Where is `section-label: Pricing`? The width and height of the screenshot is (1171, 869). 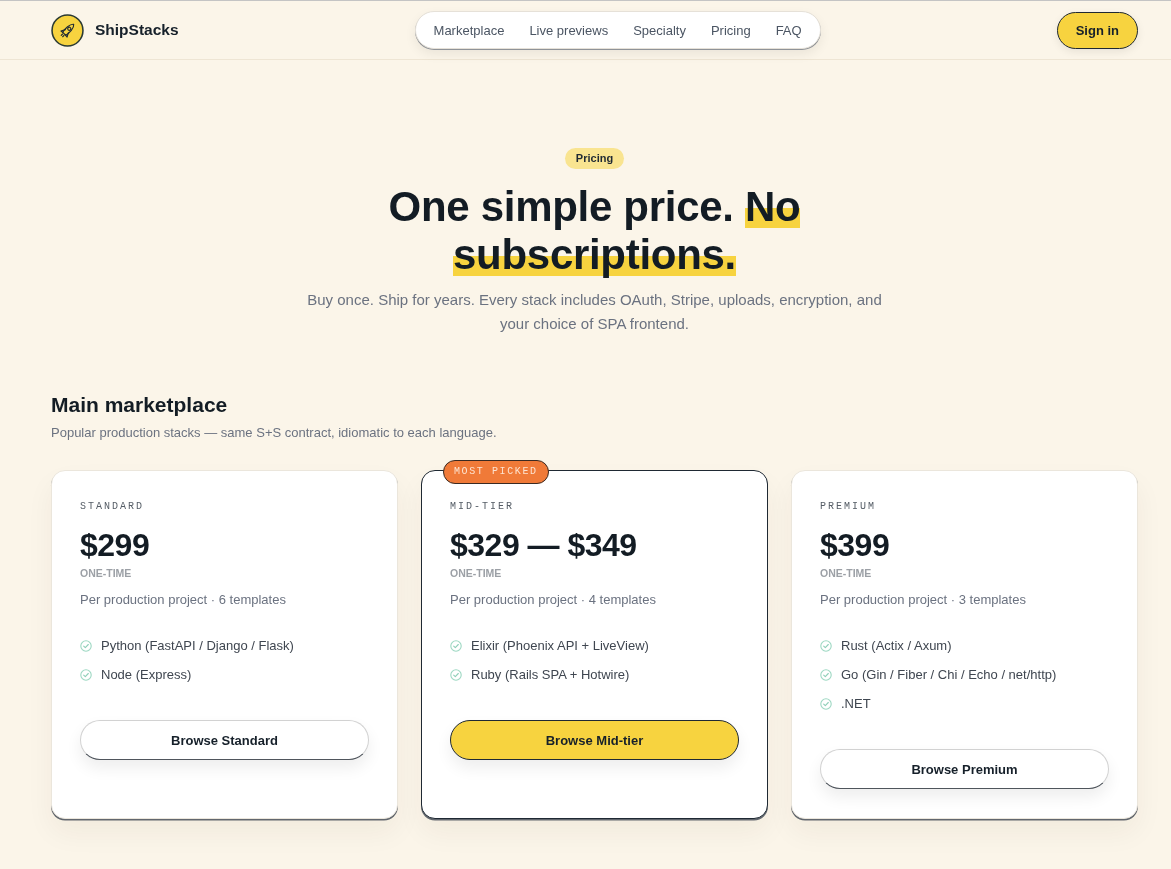
section-label: Pricing is located at coordinates (594, 158).